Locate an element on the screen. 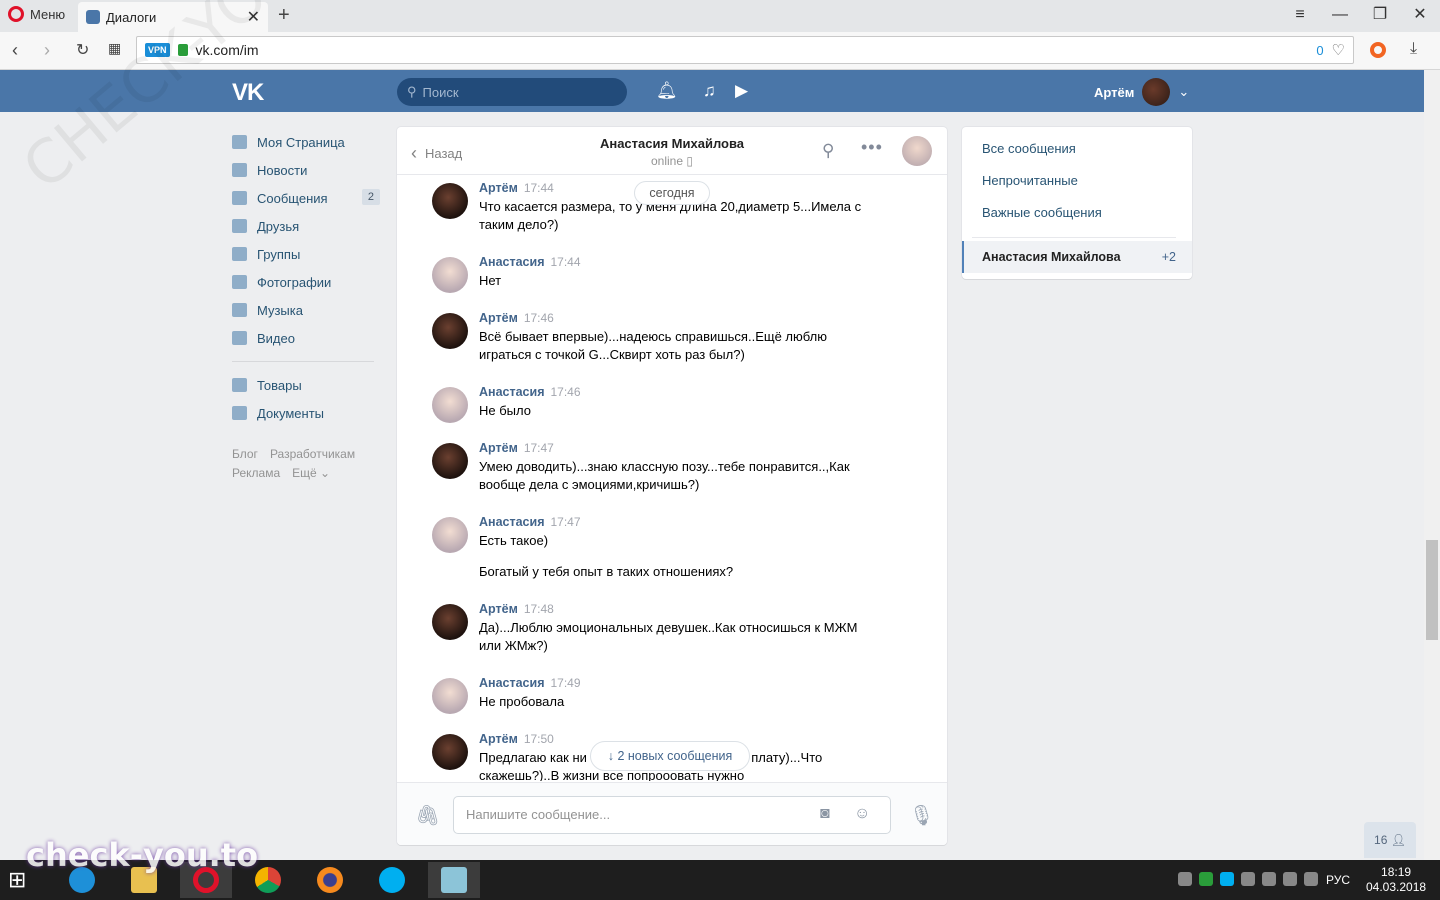 The height and width of the screenshot is (900, 1440). message-author: Артём 17:46 is located at coordinates (516, 318).